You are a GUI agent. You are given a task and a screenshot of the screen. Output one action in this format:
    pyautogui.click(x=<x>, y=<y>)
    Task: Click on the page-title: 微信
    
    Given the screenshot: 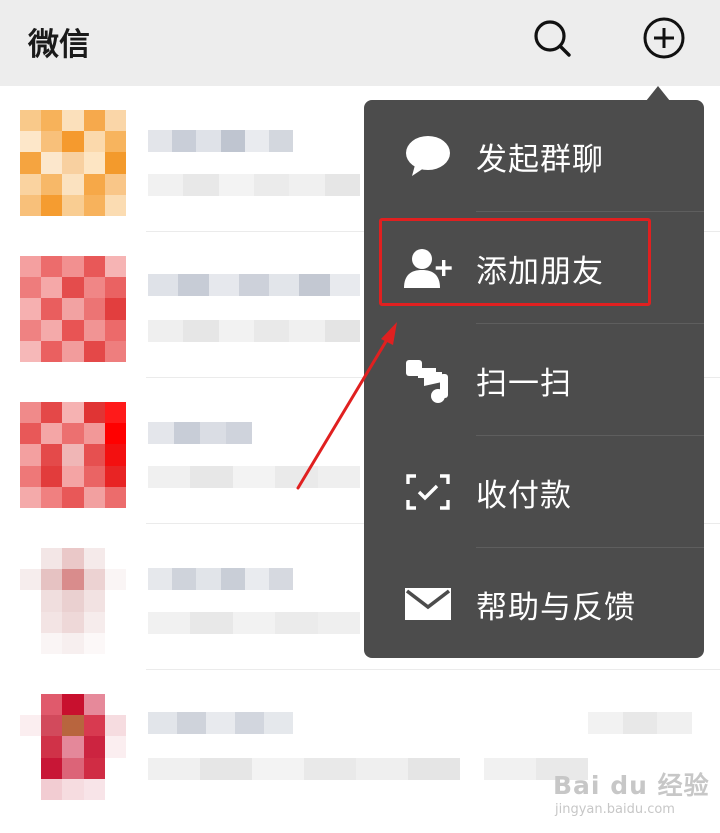 What is the action you would take?
    pyautogui.click(x=59, y=45)
    